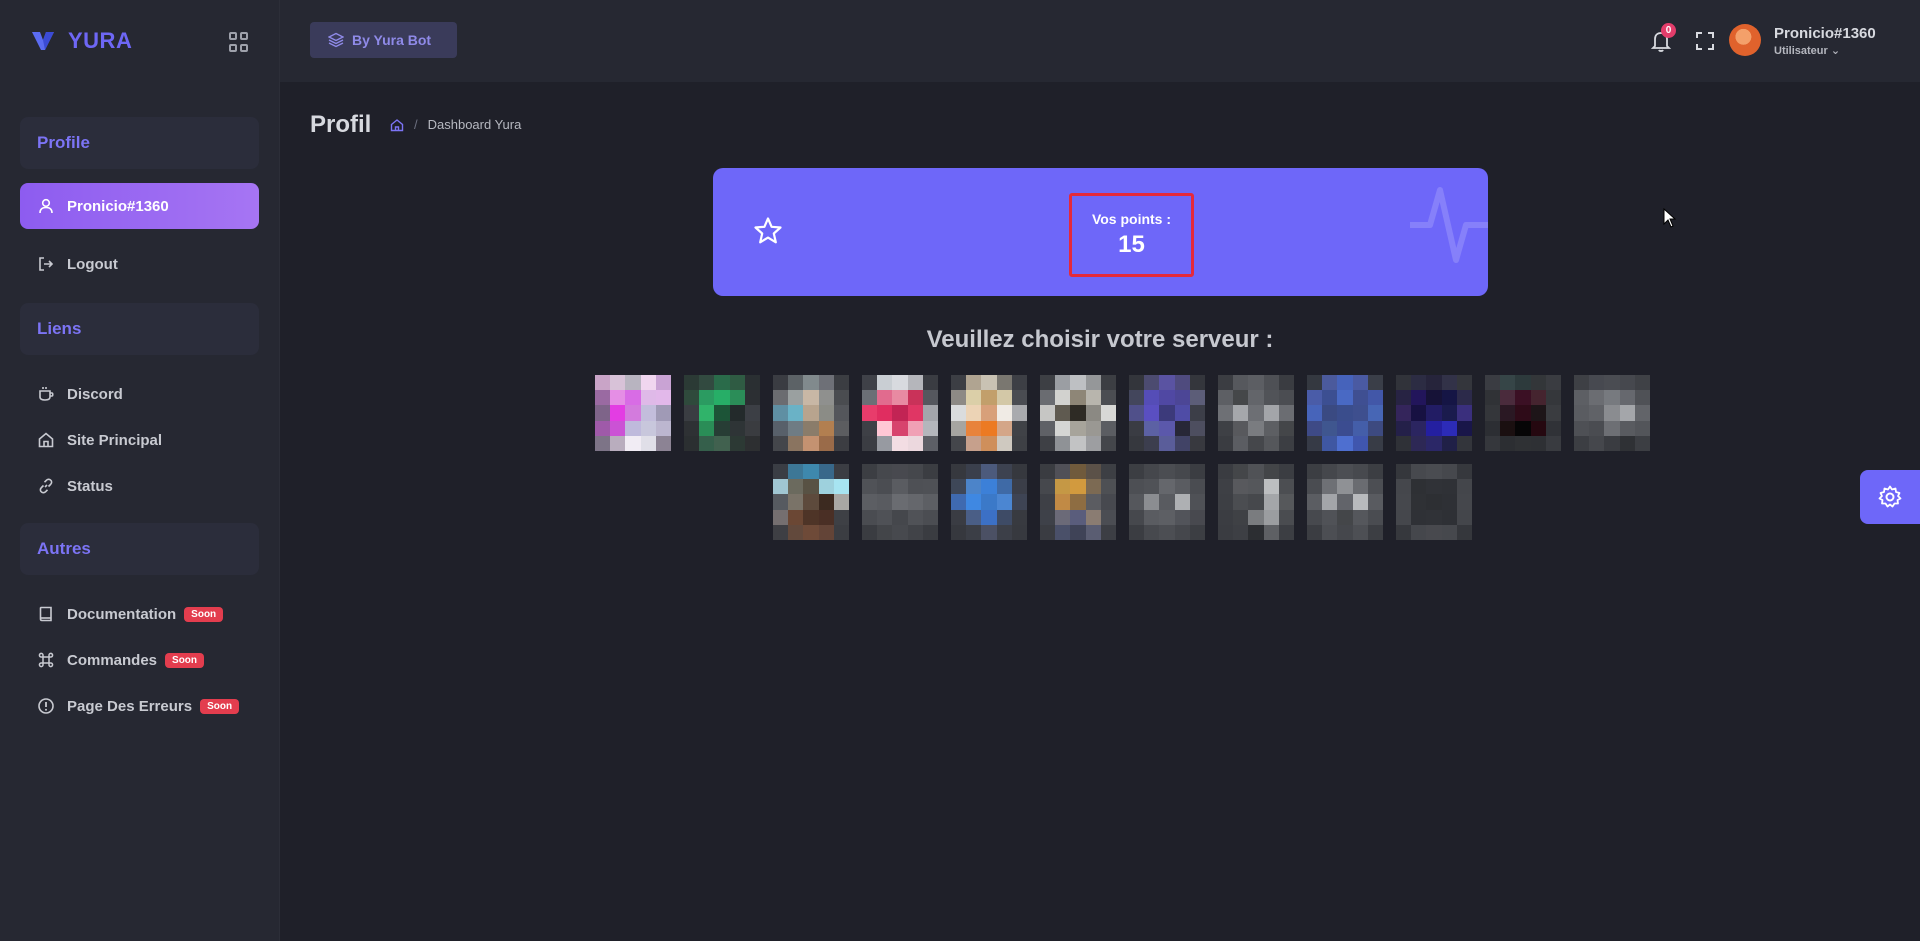 The width and height of the screenshot is (1920, 941). I want to click on command-icon, so click(46, 660).